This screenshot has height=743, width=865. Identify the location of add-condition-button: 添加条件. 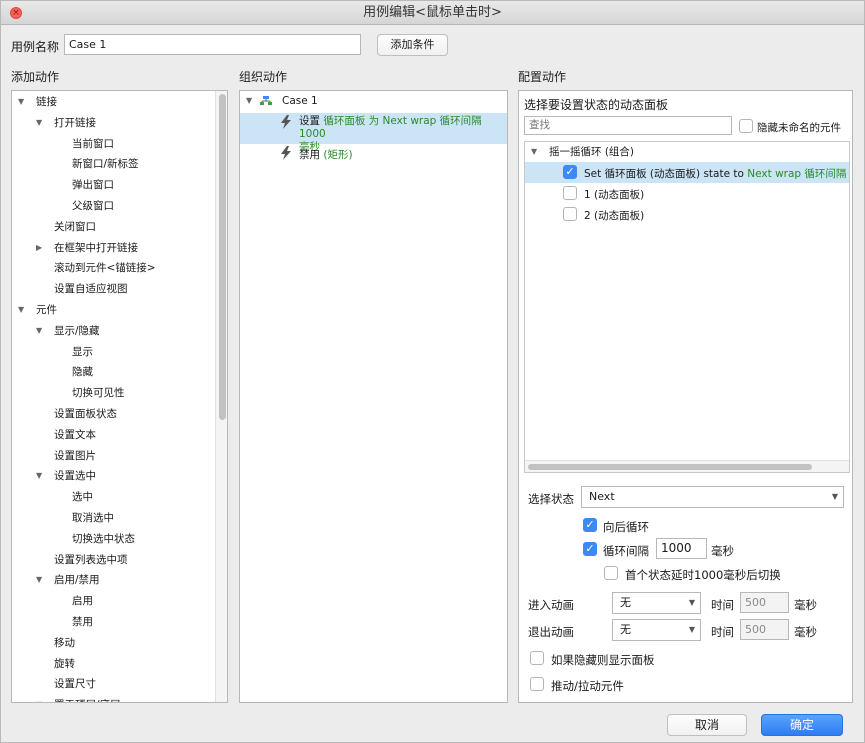
(412, 45).